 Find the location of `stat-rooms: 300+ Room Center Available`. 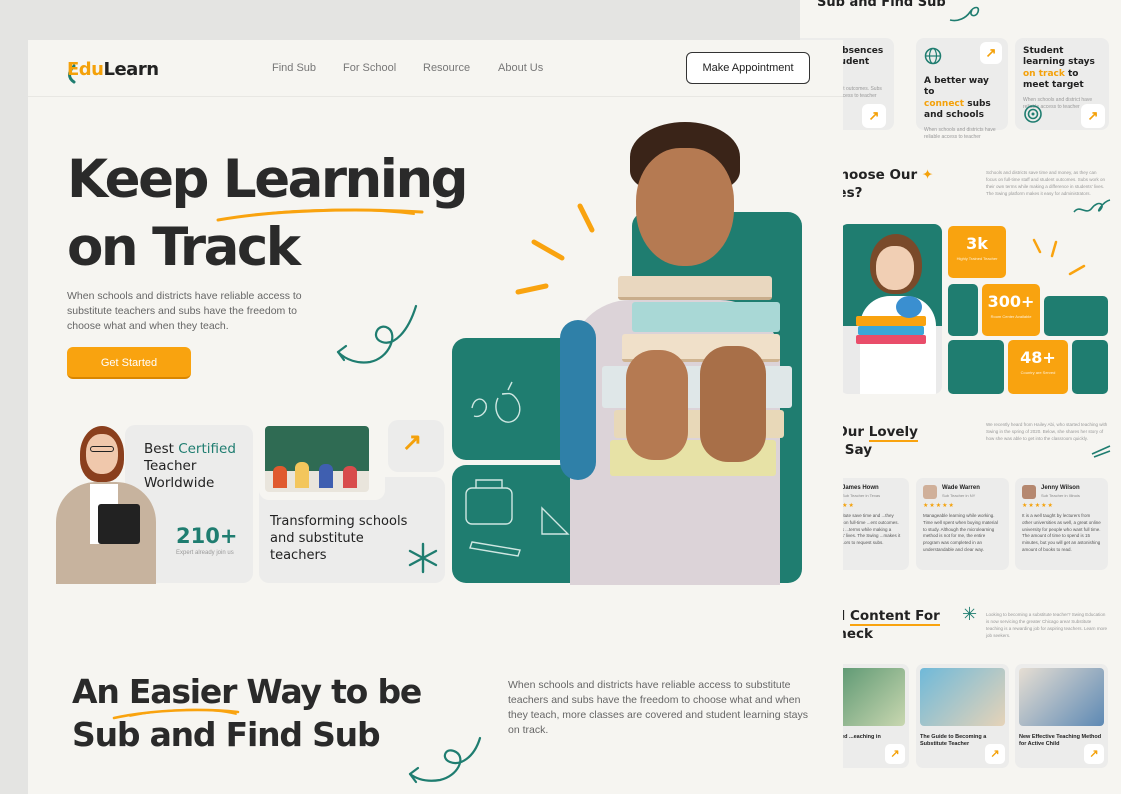

stat-rooms: 300+ Room Center Available is located at coordinates (1011, 310).